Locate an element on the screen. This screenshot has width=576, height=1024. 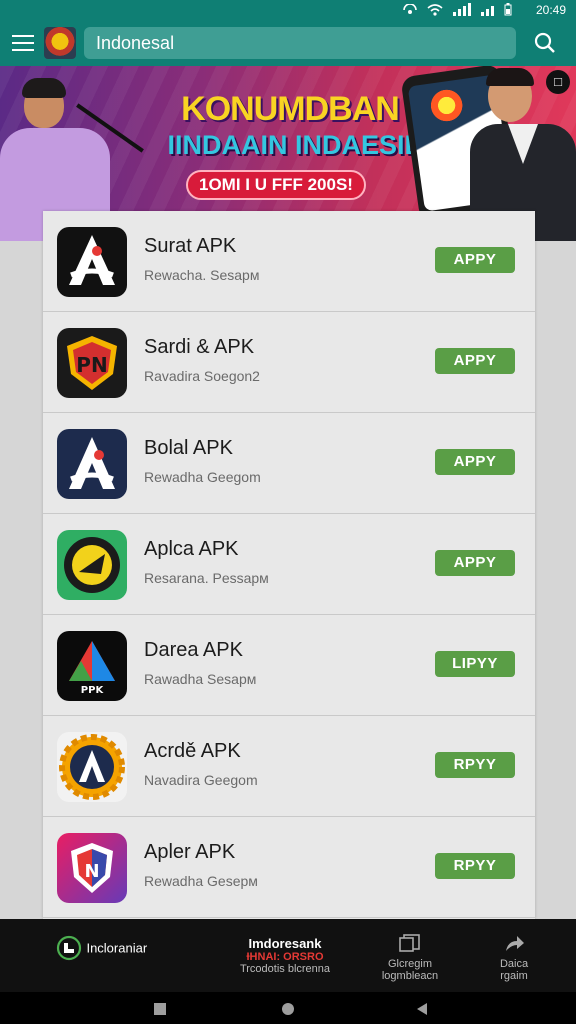
prism-icon: PPK is located at coordinates (92, 666).